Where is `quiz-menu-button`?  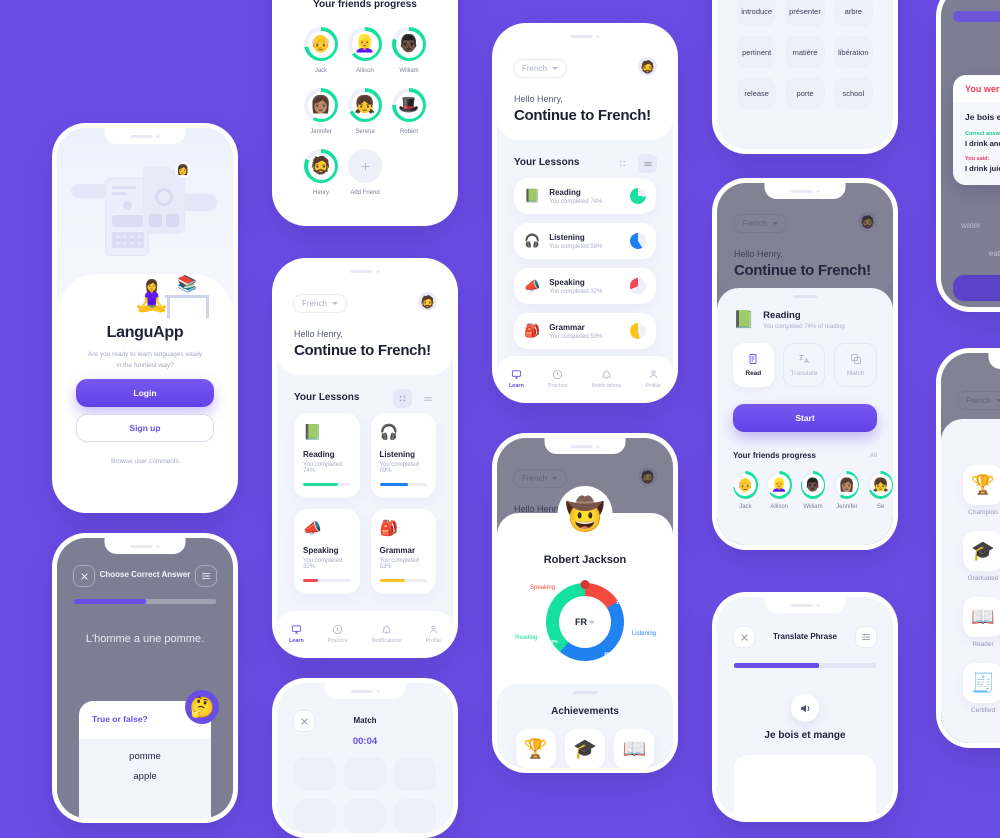
quiz-menu-button is located at coordinates (206, 576).